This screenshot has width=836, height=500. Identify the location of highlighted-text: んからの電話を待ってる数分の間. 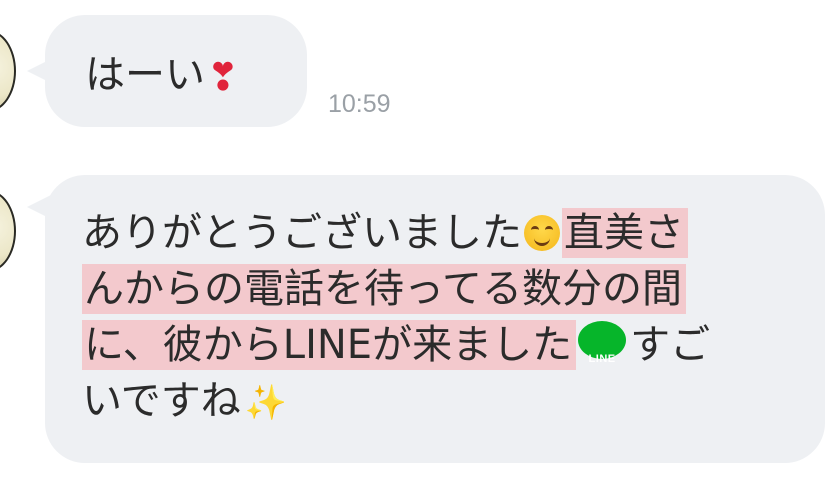
(384, 289).